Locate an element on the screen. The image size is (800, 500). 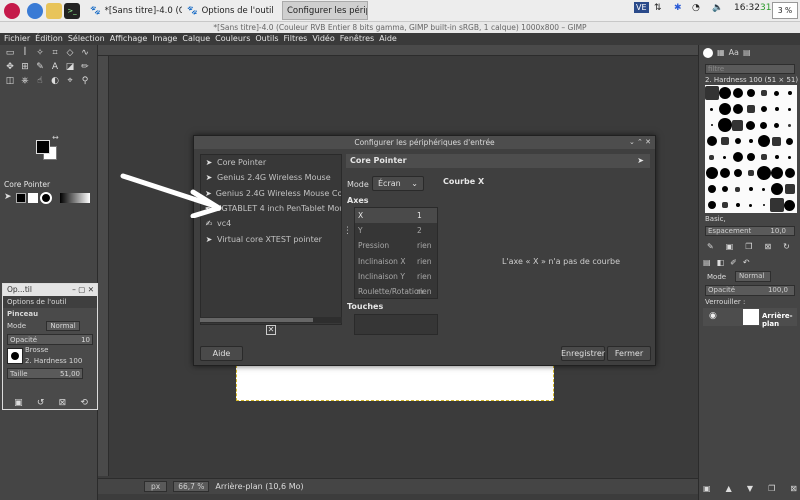
channels-tab-icon: ◧ is located at coordinates (721, 262).